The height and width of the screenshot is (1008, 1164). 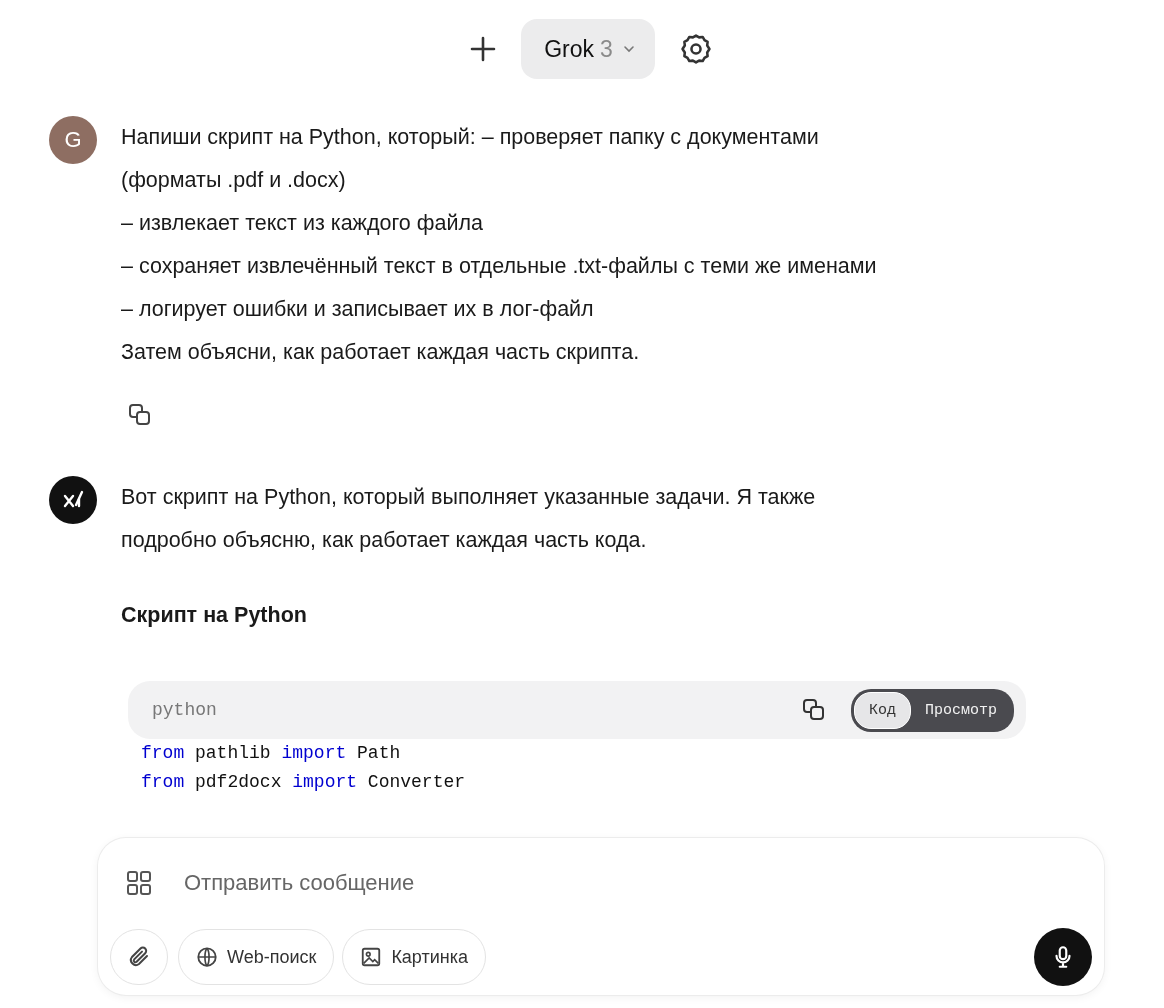 I want to click on settings-button, so click(x=695, y=49).